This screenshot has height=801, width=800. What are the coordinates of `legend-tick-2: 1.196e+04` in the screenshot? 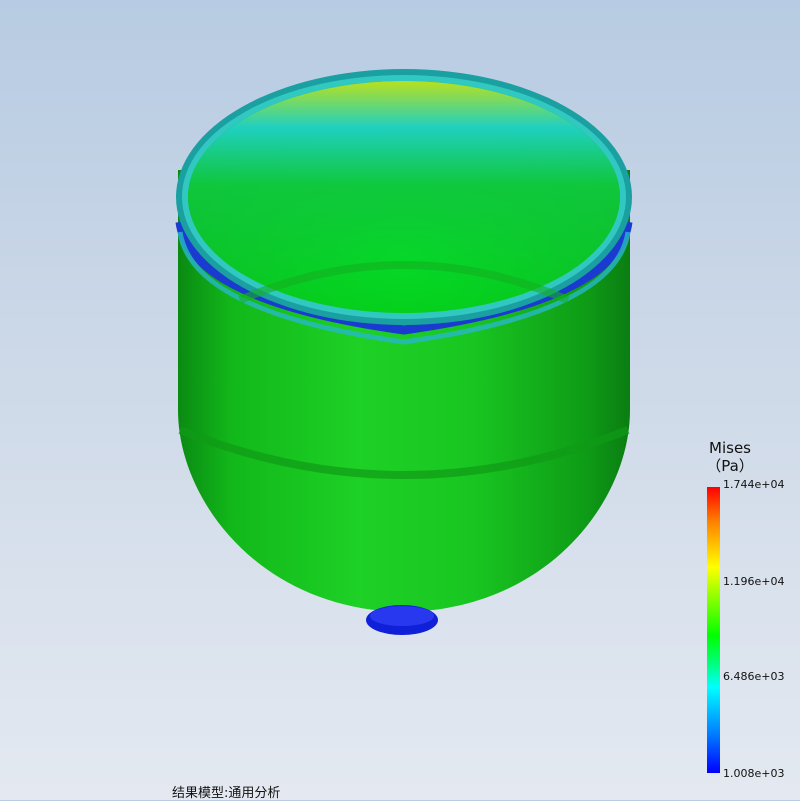 It's located at (754, 581).